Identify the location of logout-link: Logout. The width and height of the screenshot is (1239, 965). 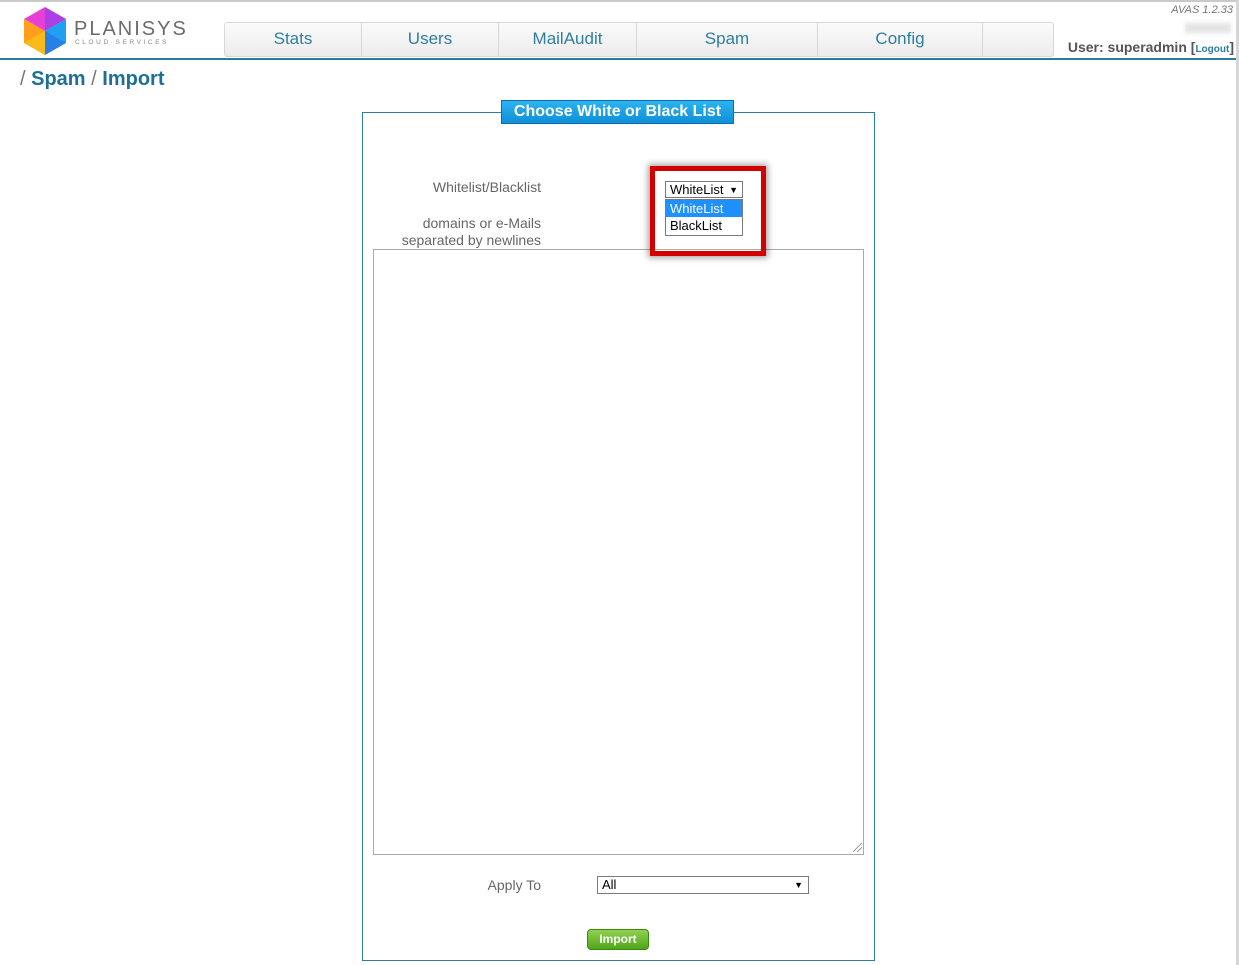
(1212, 49).